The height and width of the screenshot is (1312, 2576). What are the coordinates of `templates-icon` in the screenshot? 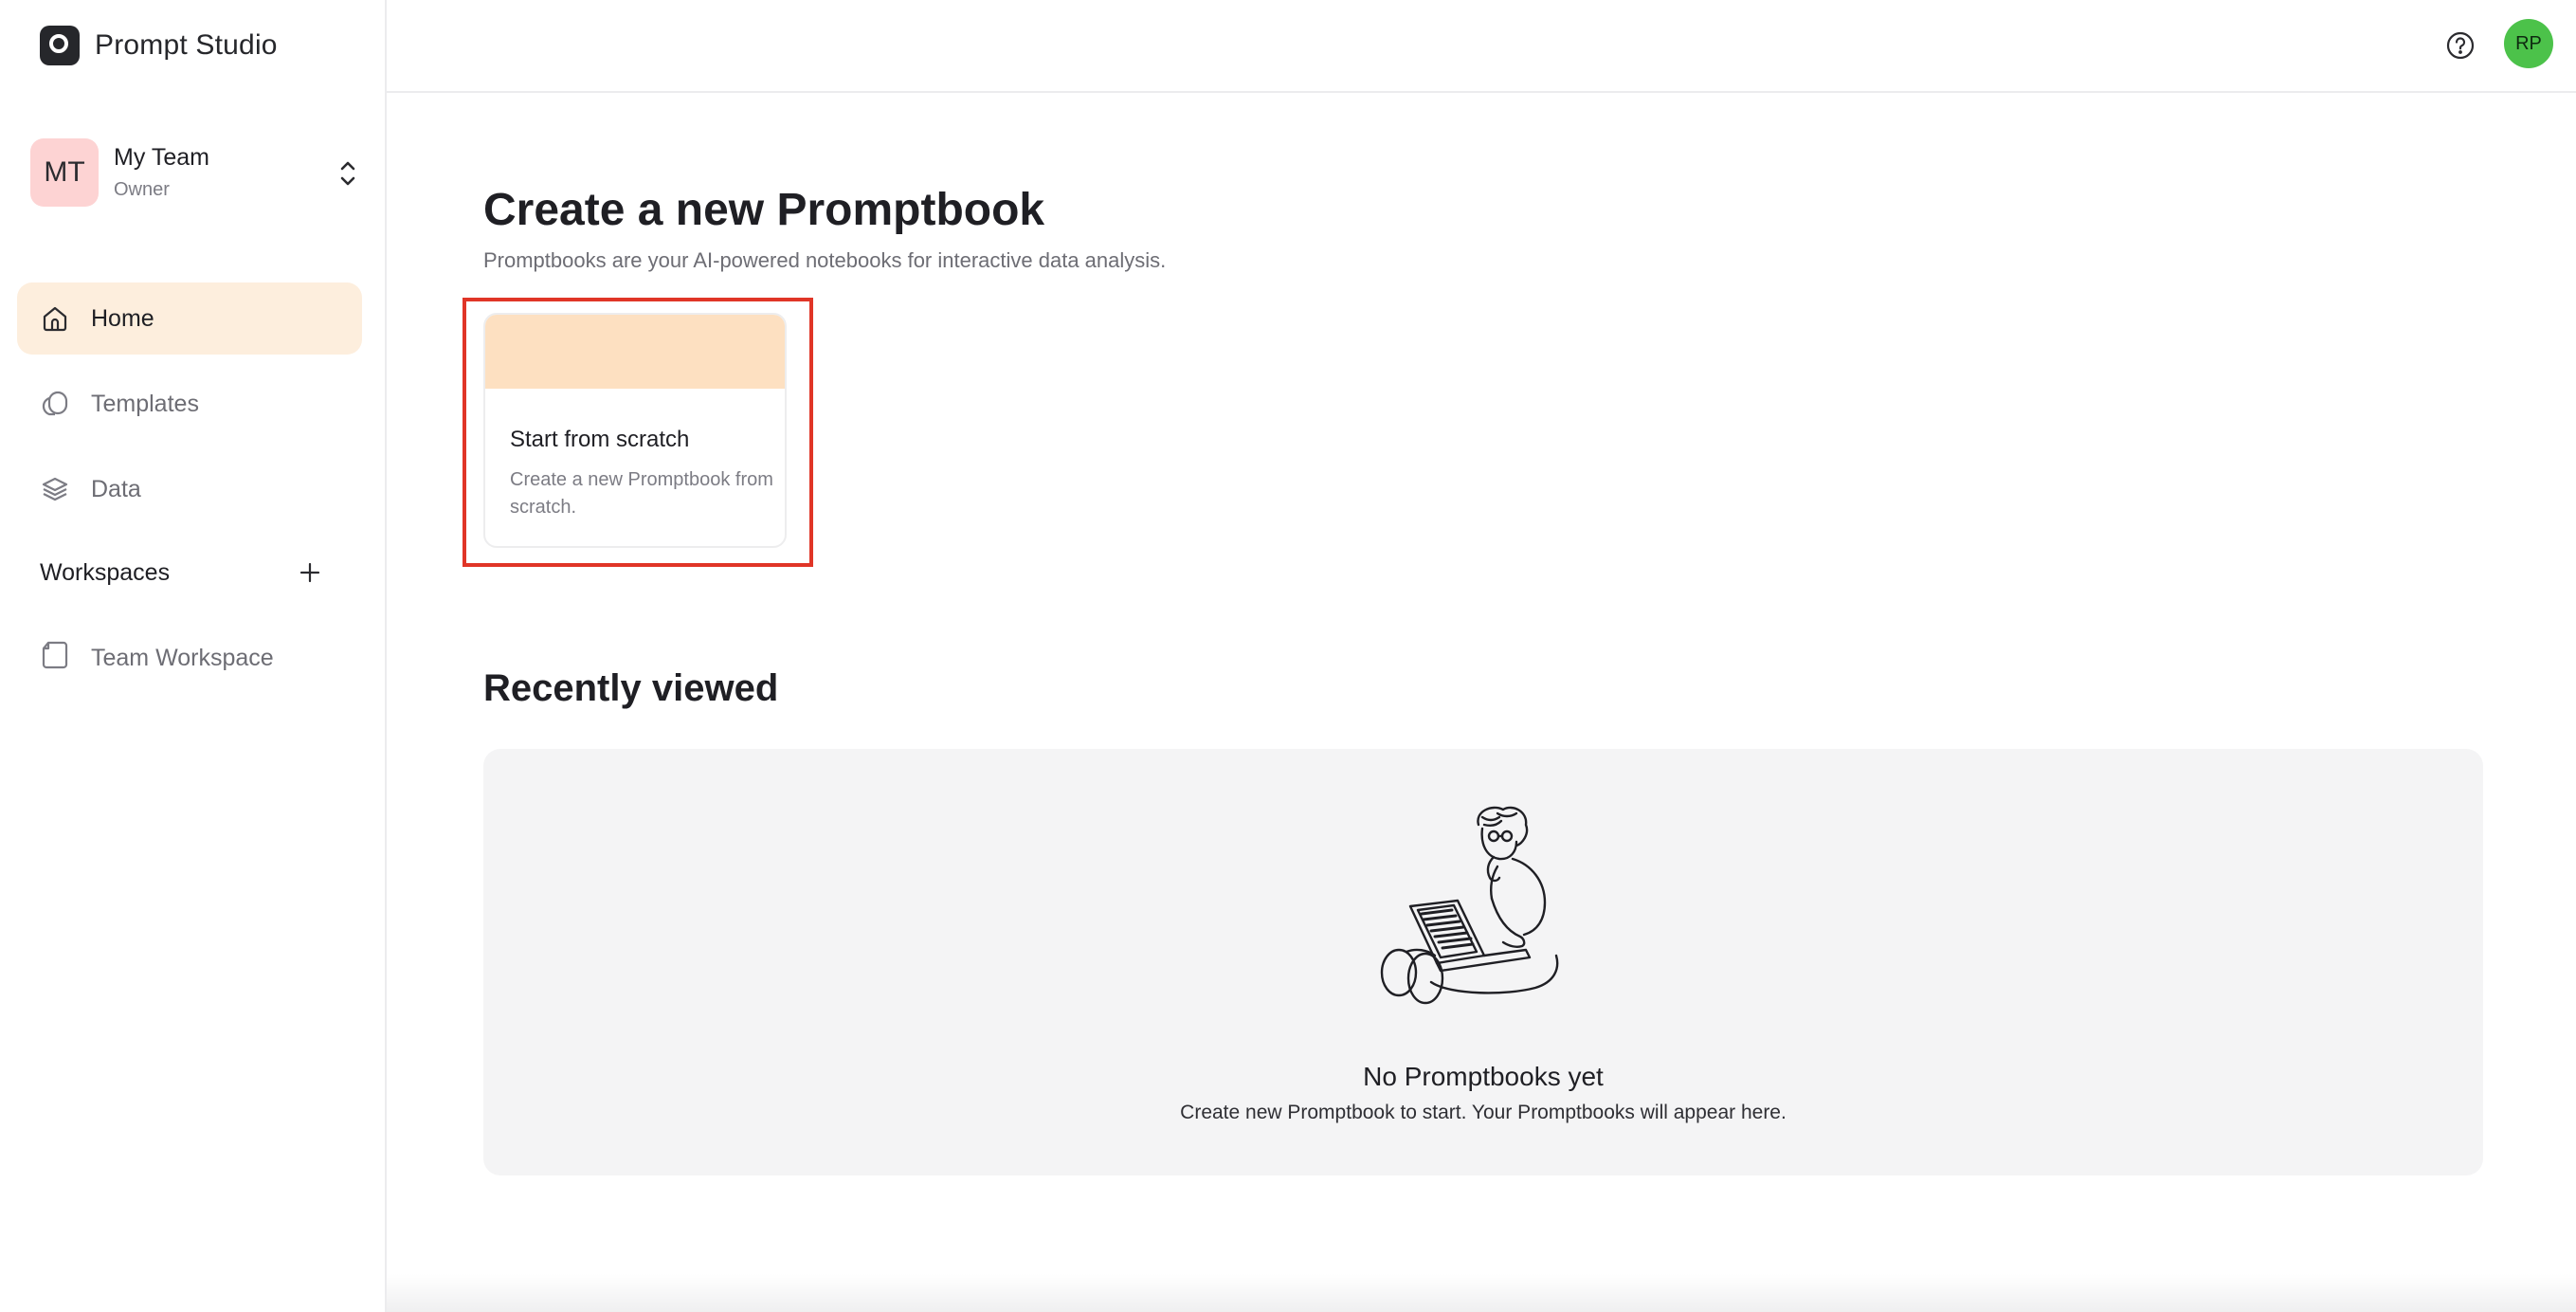 It's located at (55, 404).